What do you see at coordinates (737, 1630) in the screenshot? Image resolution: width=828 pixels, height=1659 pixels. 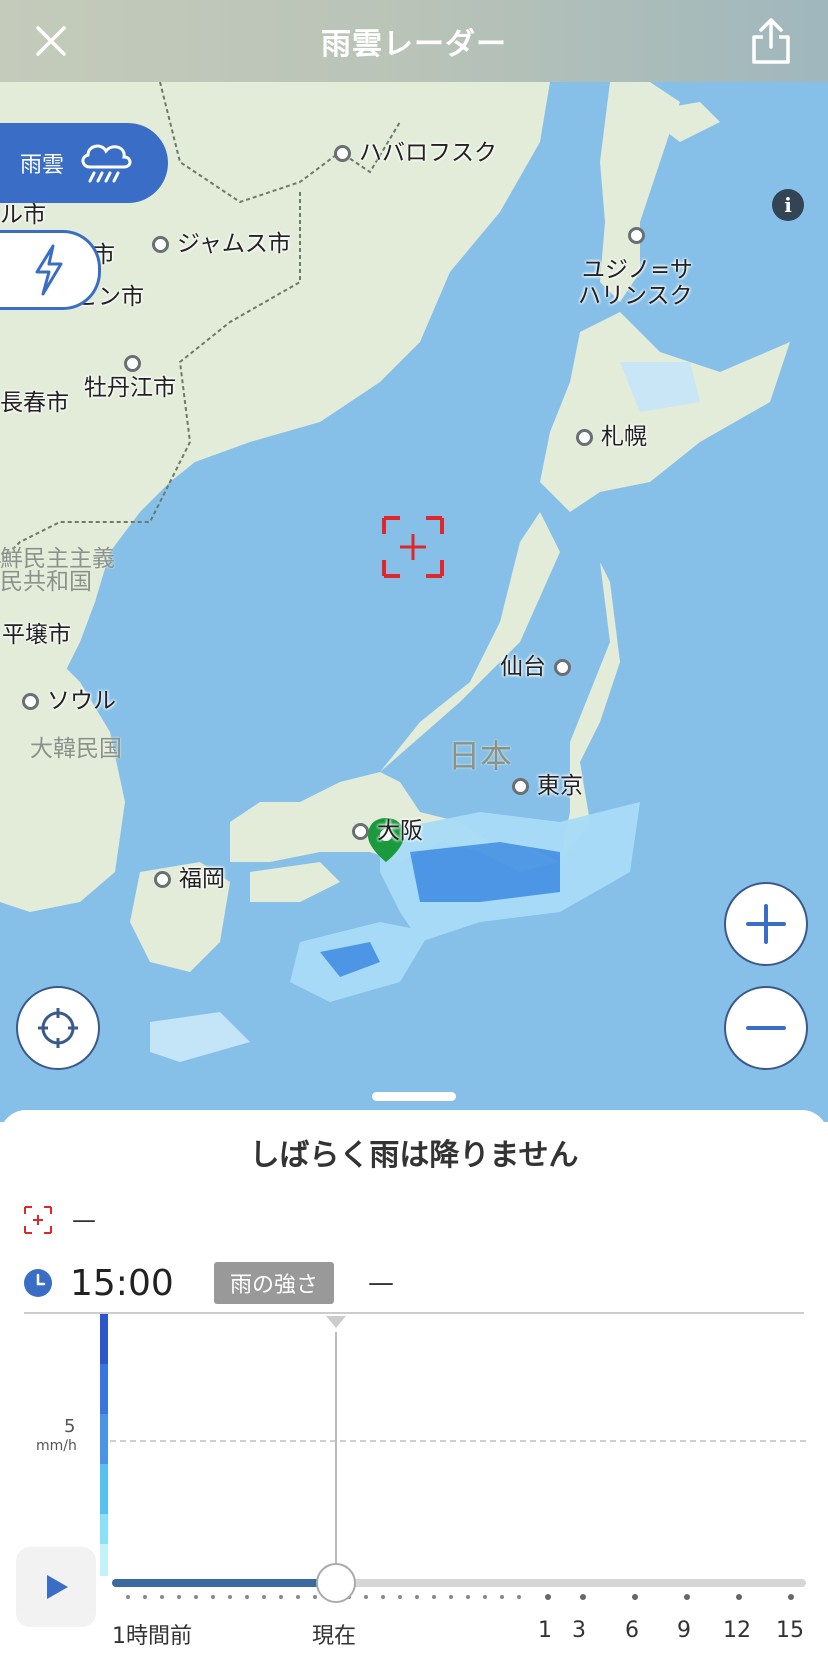 I see `tick-label-12: 12` at bounding box center [737, 1630].